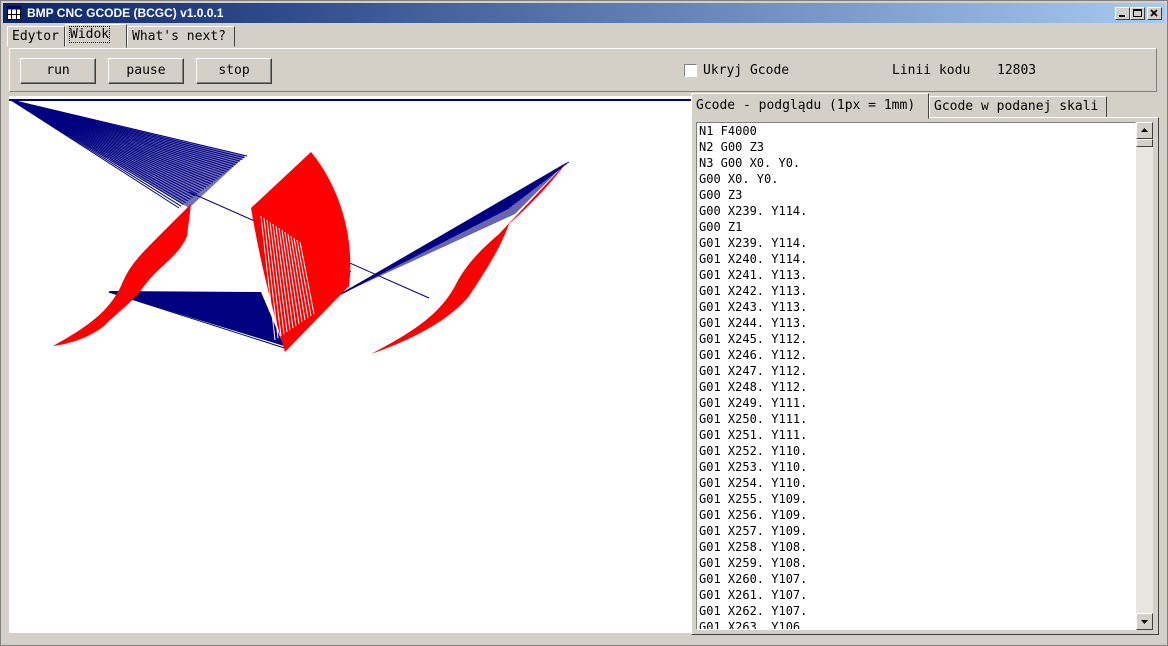 The width and height of the screenshot is (1168, 646). I want to click on gcode-line: G01 X262. Y107., so click(916, 611).